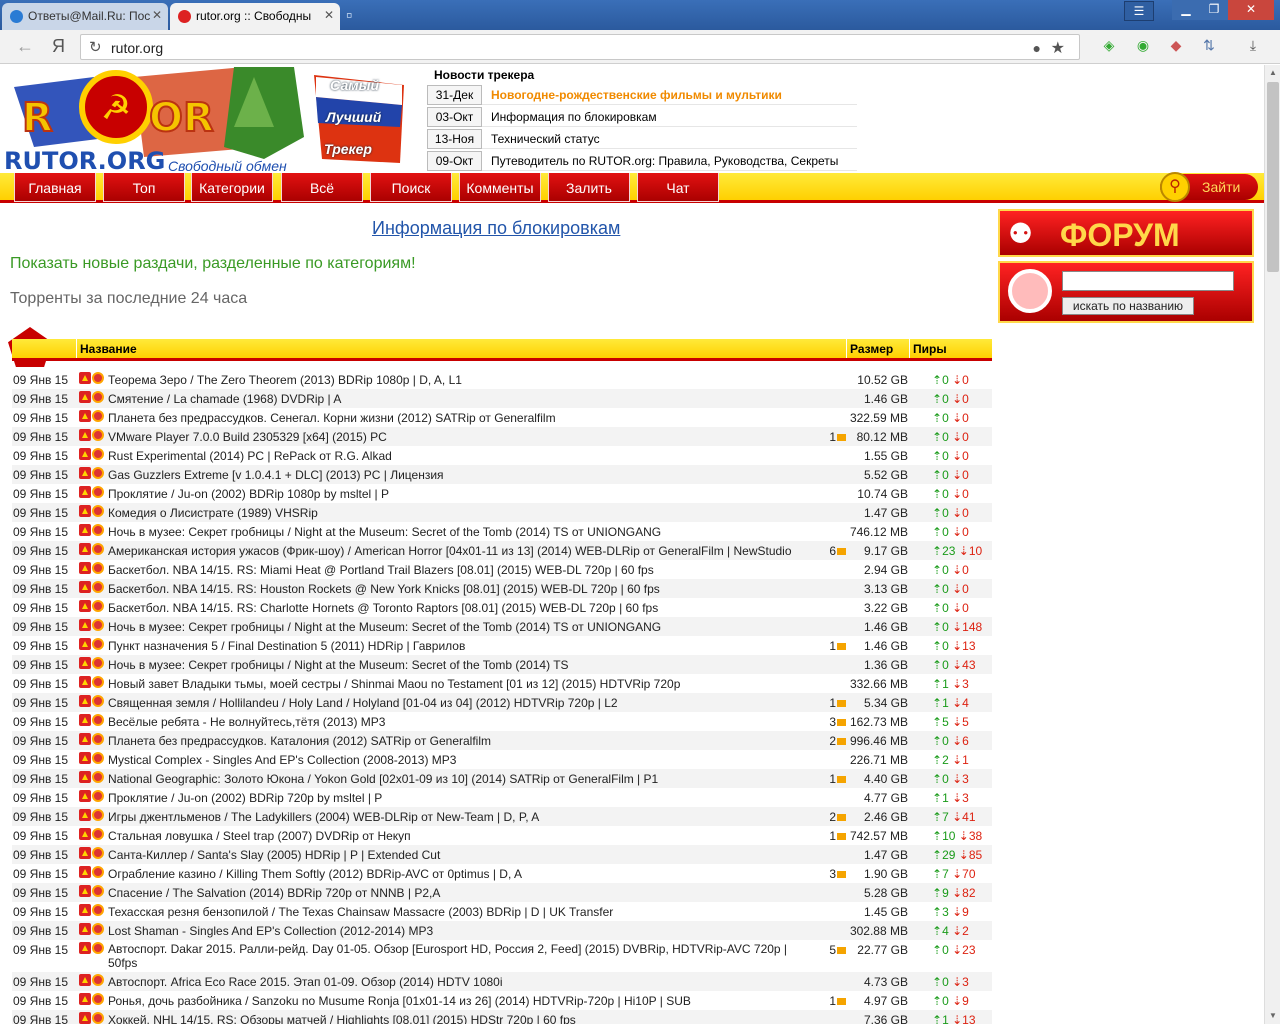 The height and width of the screenshot is (1024, 1280). I want to click on reload-icon: ↻, so click(95, 47).